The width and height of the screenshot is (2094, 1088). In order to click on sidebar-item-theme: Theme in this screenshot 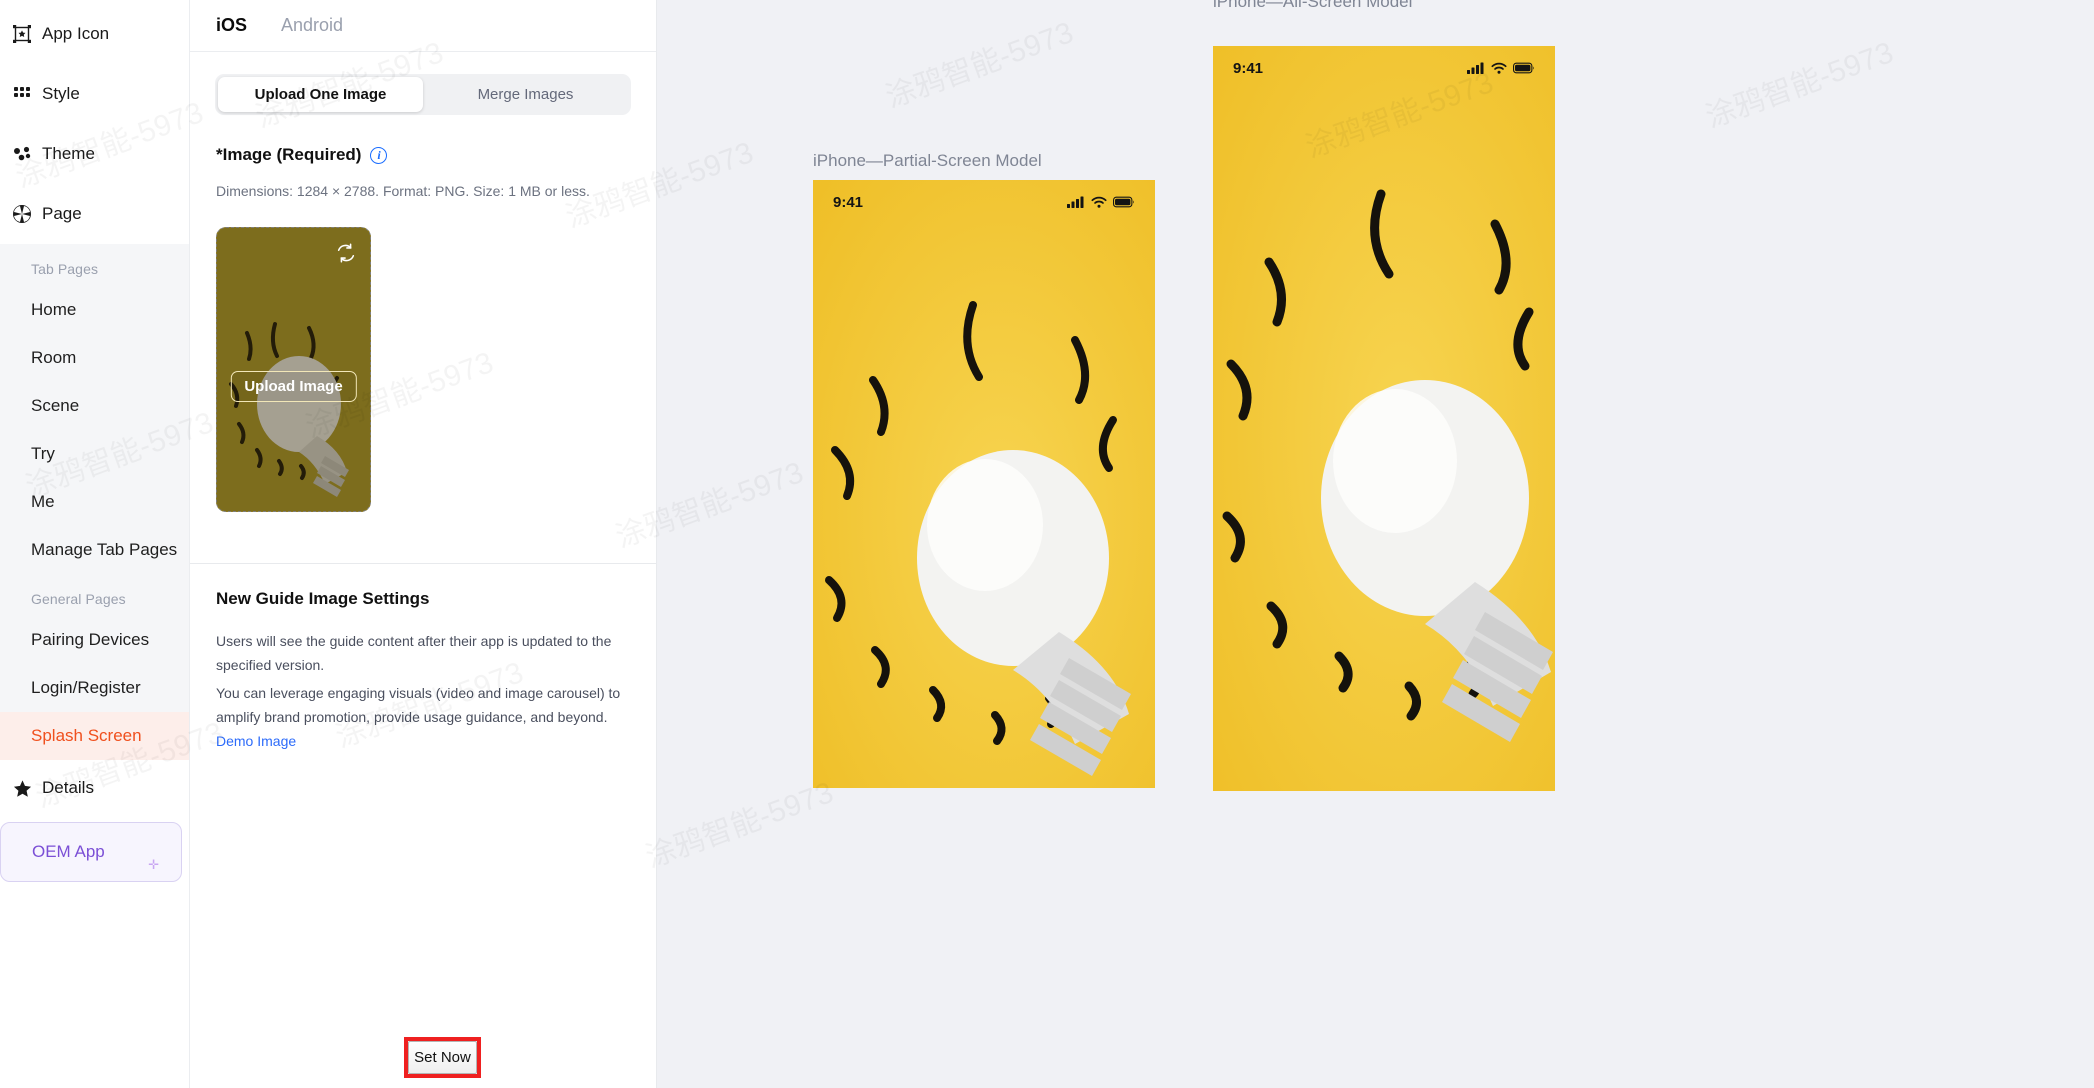, I will do `click(94, 154)`.